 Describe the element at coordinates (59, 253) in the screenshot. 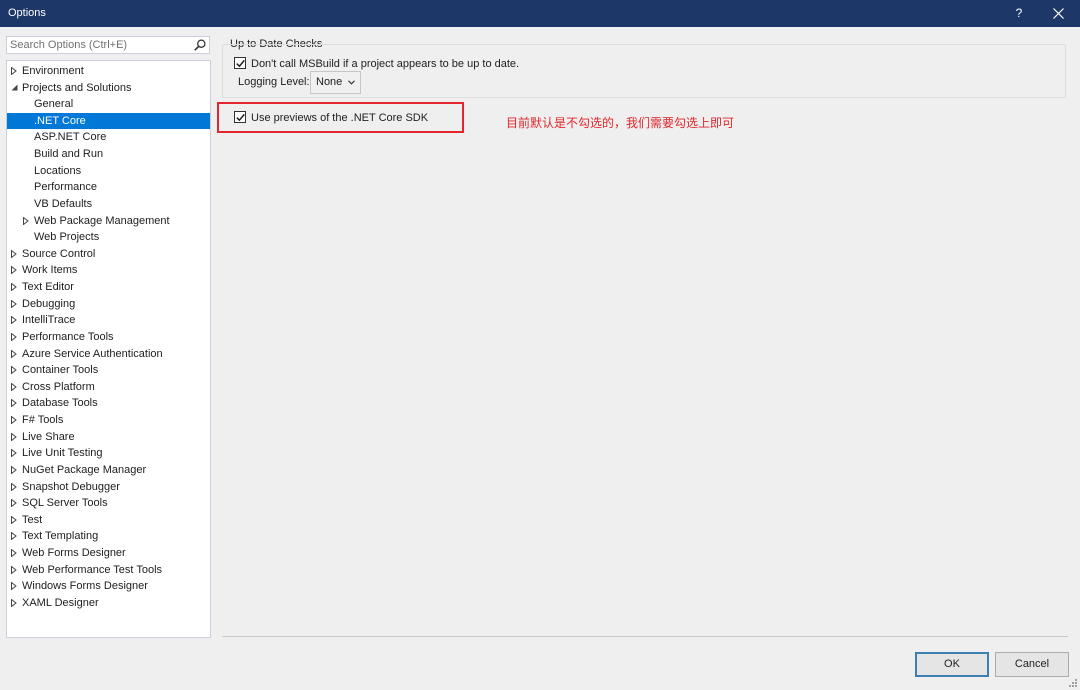

I see `tree-item-label: Source Control` at that location.